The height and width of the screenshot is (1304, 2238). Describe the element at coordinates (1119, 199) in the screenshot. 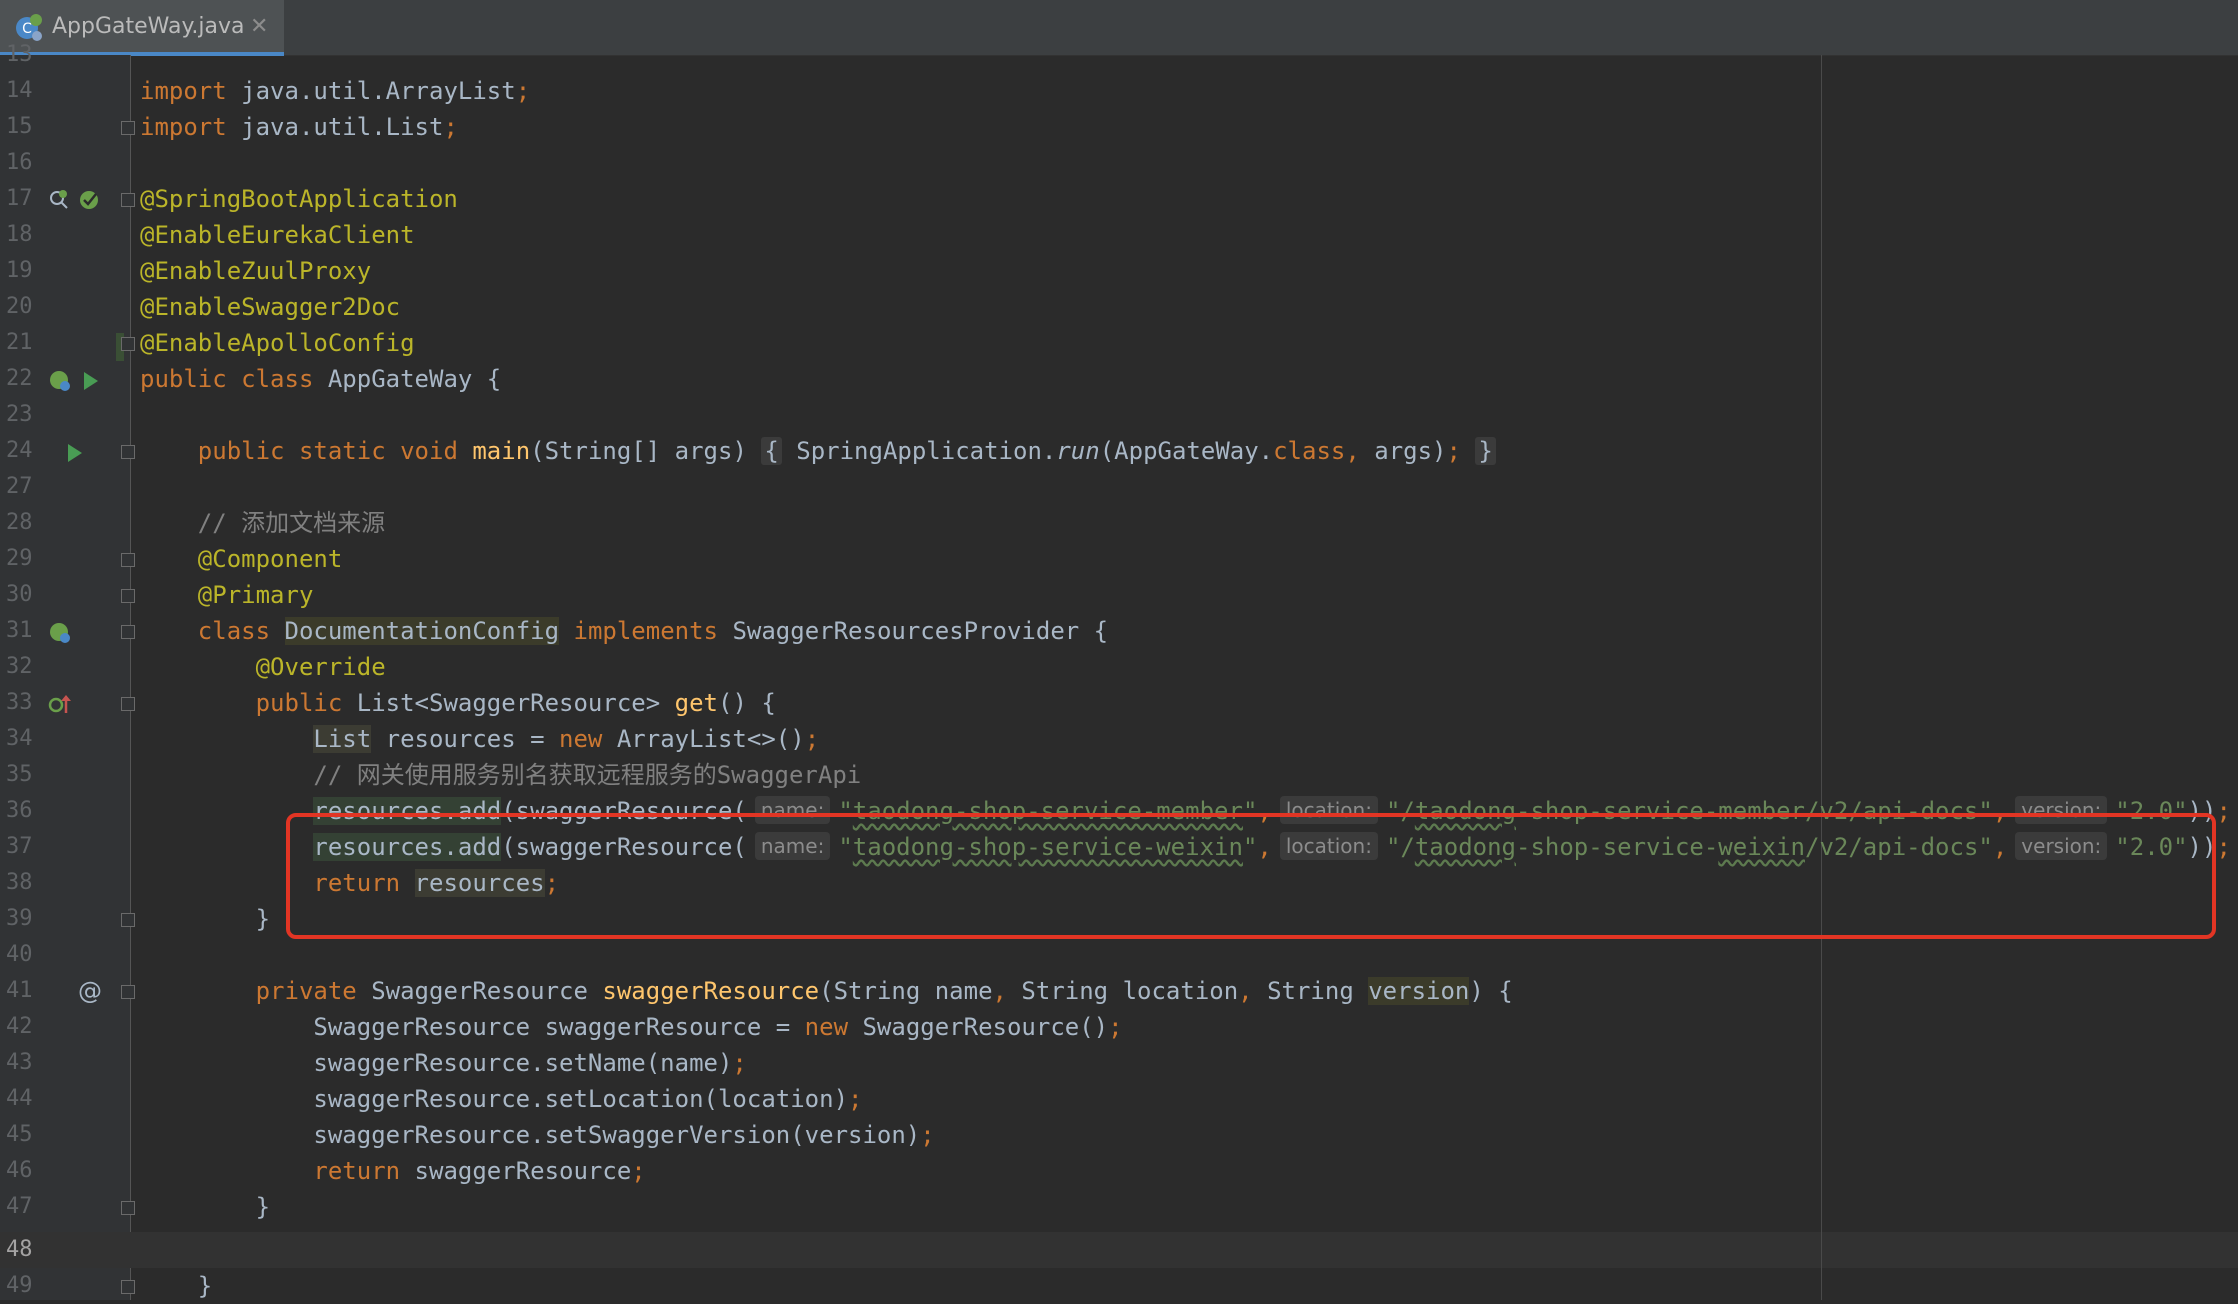

I see `code-line: 17 @SpringBootApplication` at that location.